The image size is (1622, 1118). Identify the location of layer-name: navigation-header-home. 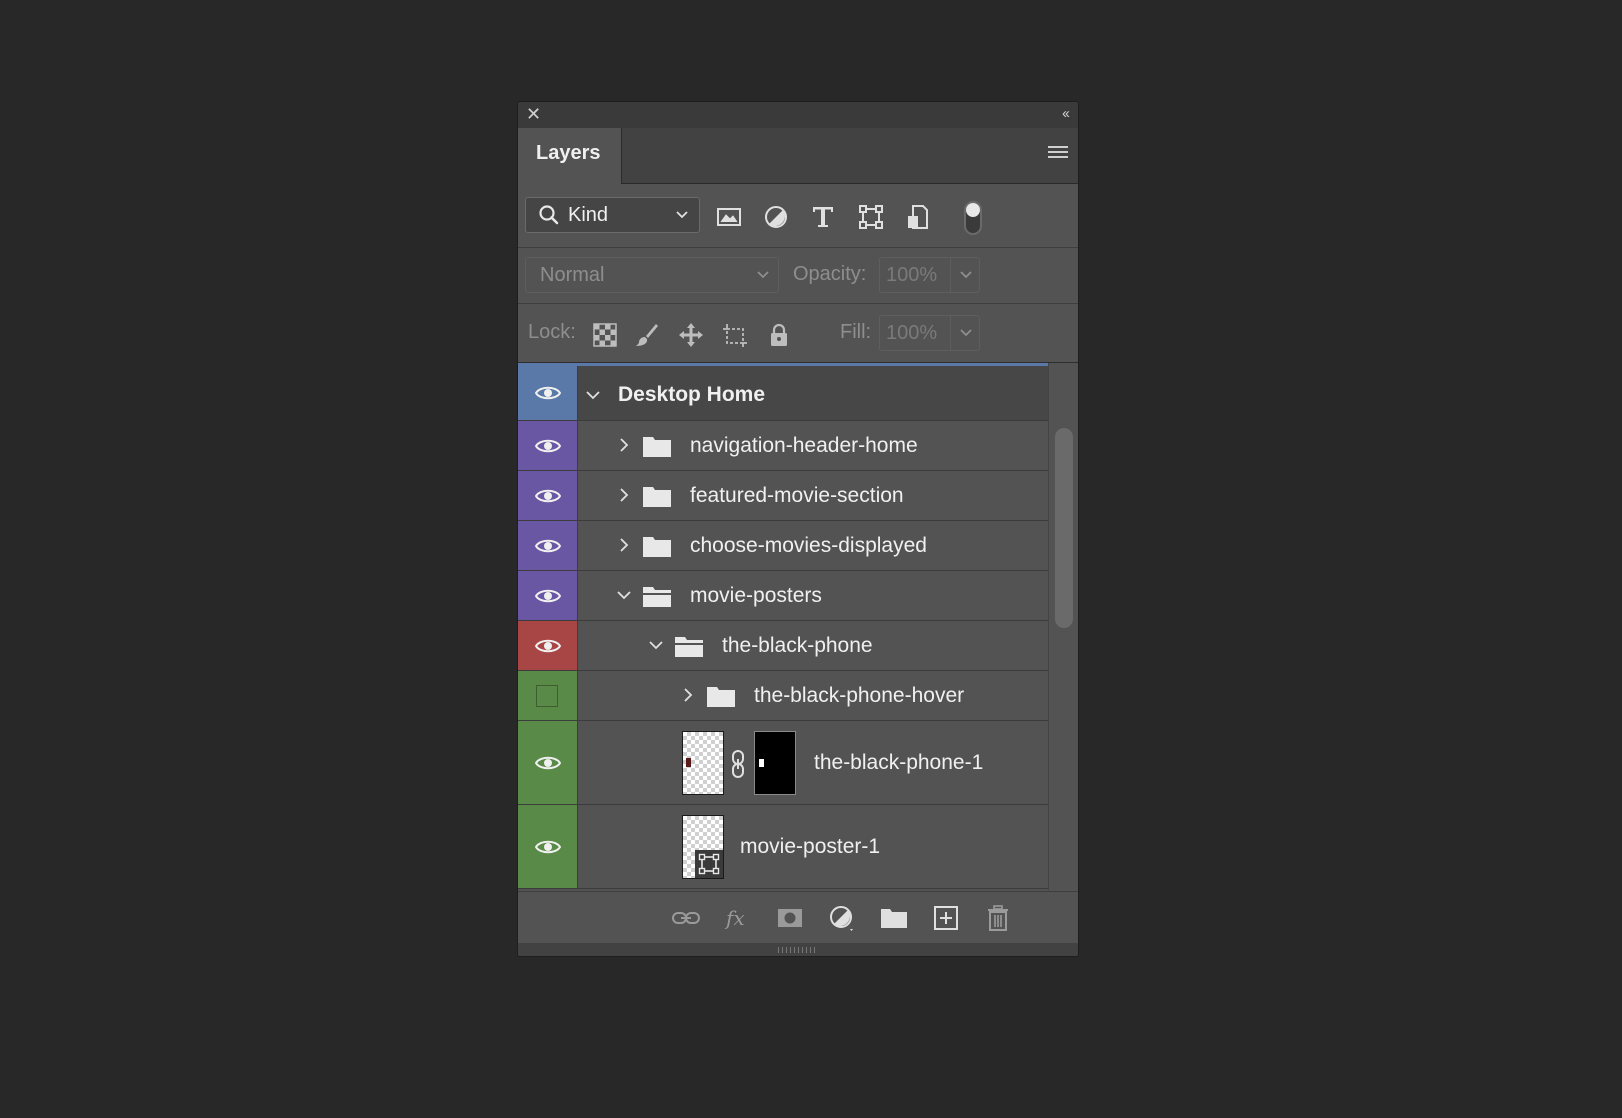
(804, 445).